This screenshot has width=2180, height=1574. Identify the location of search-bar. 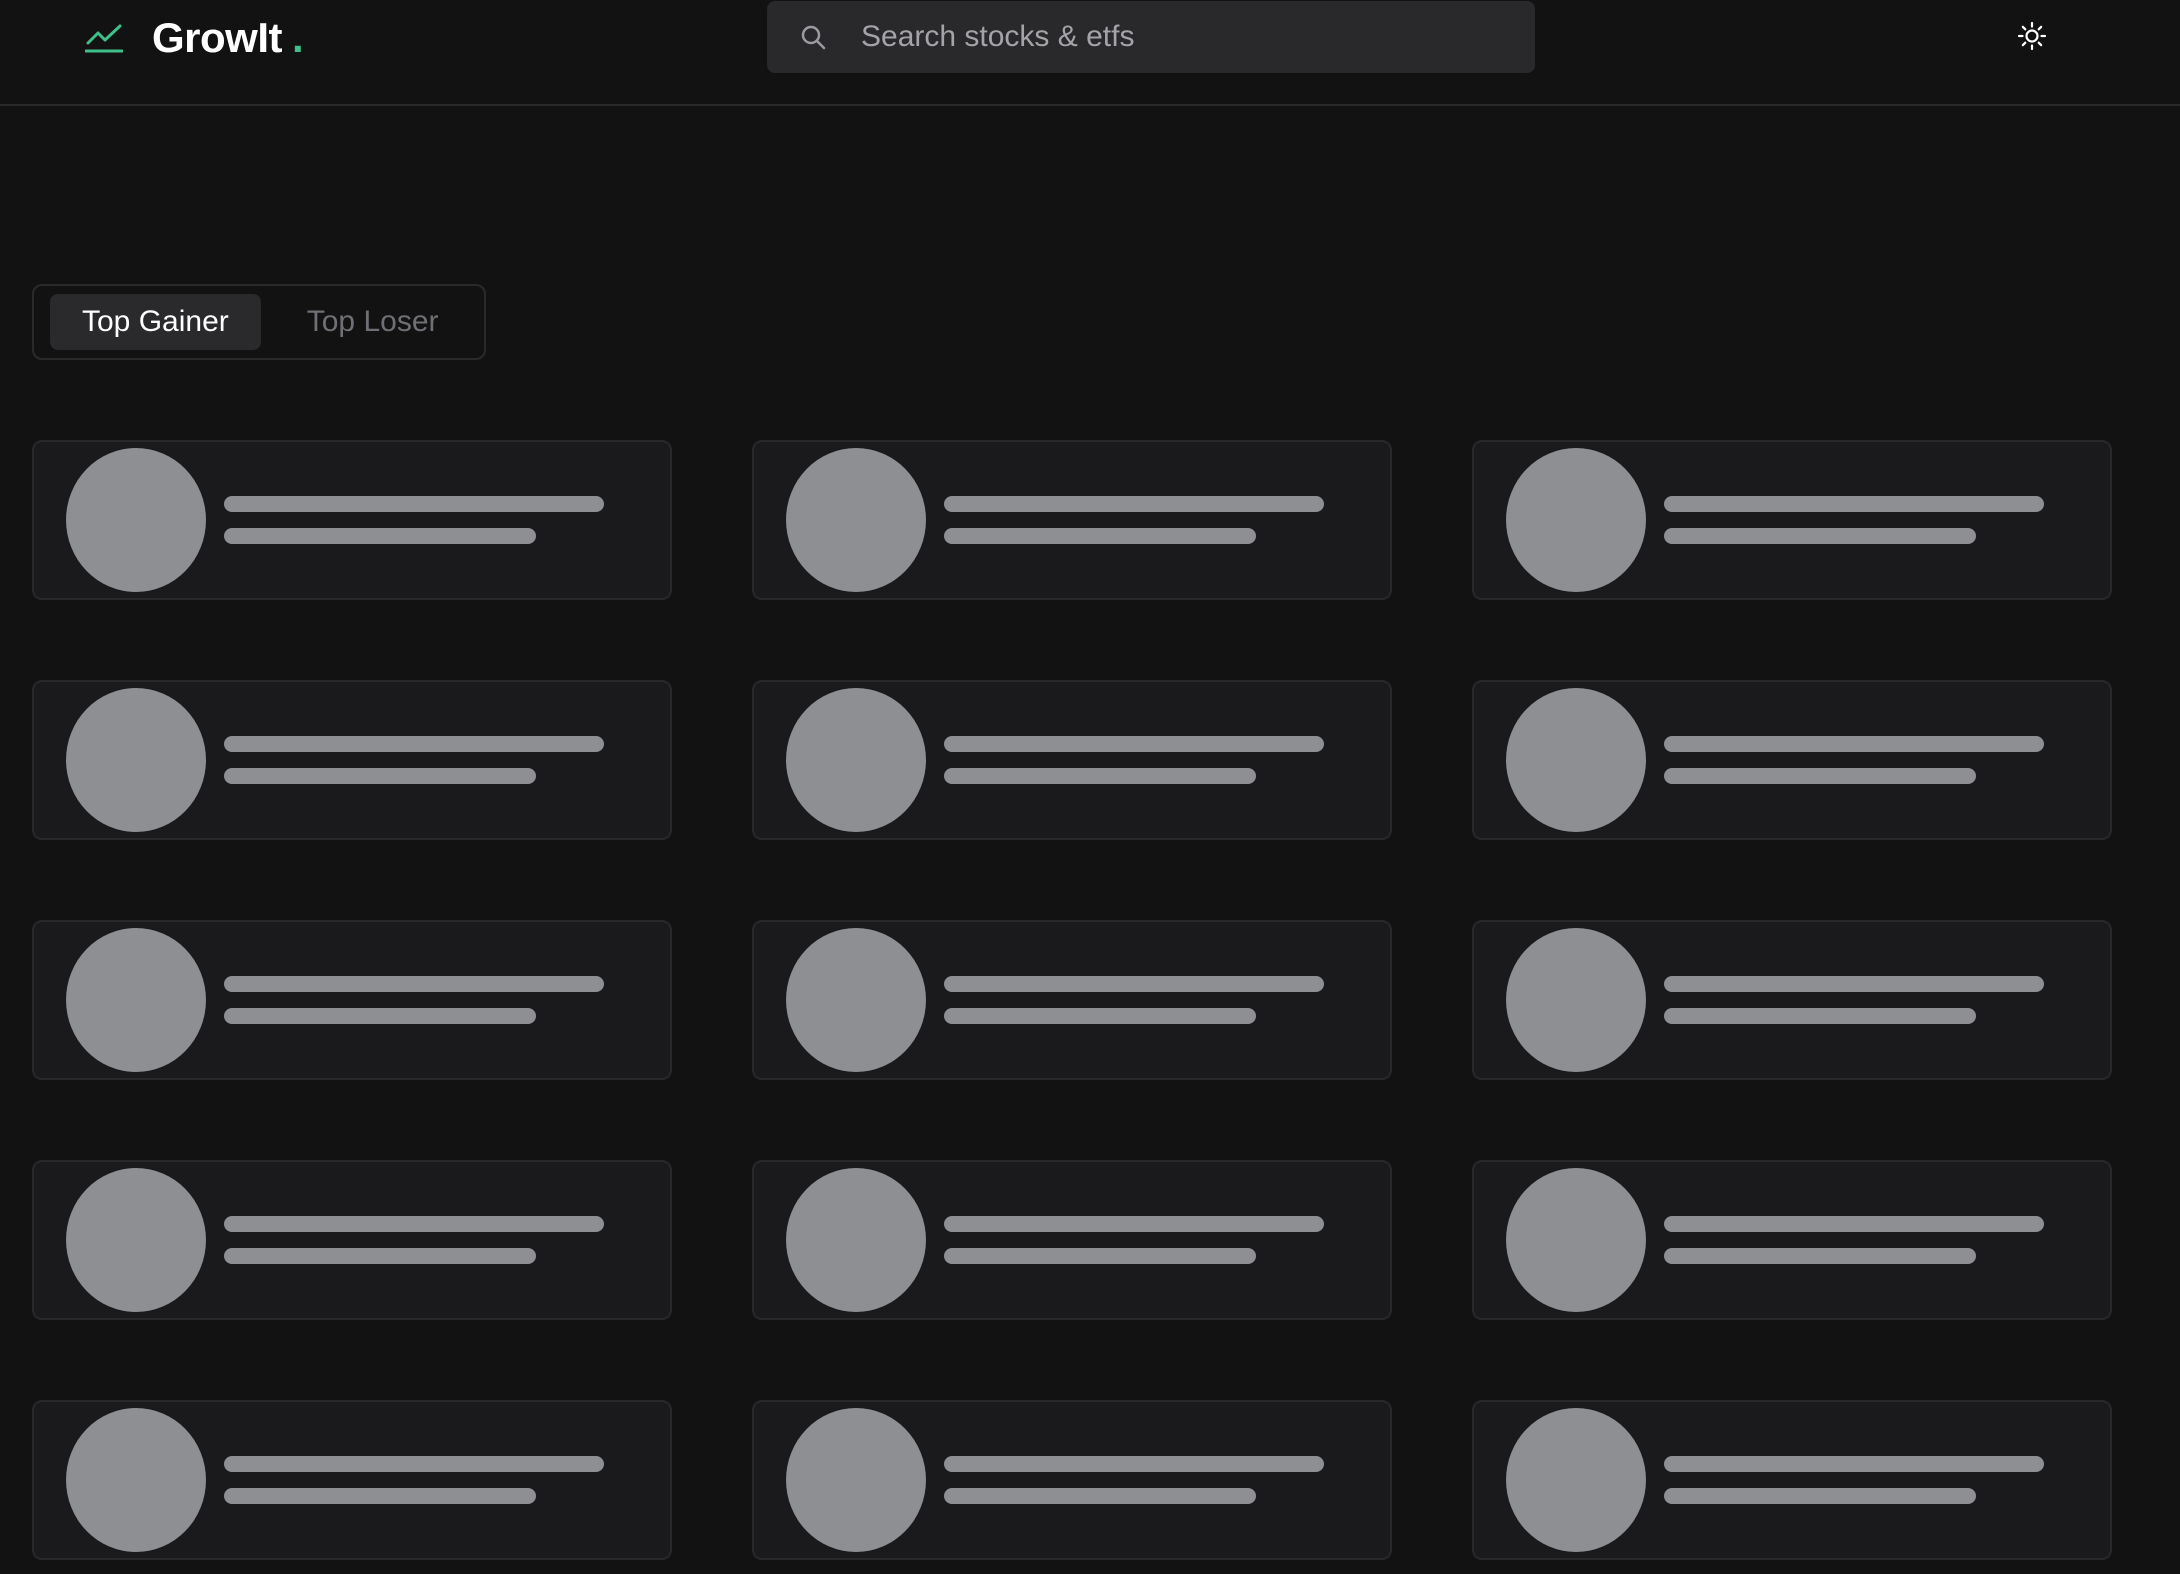
(1151, 37).